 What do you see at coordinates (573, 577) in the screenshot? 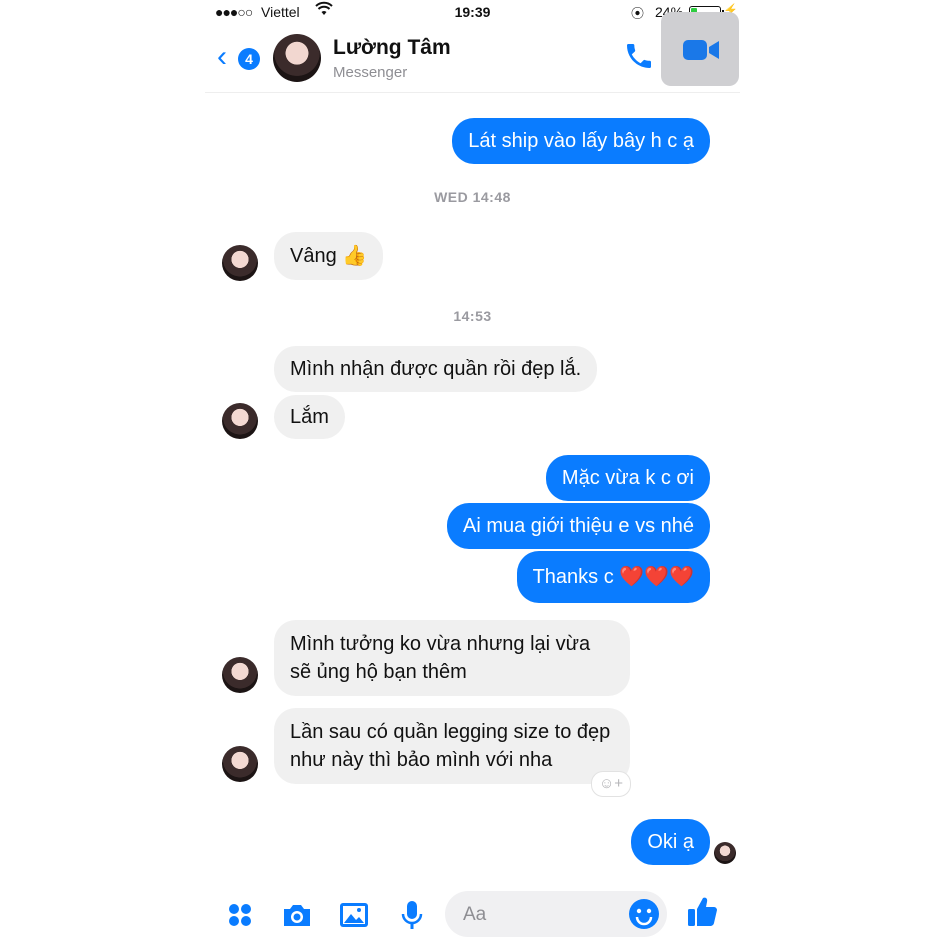
I see `message-text: Thanks c` at bounding box center [573, 577].